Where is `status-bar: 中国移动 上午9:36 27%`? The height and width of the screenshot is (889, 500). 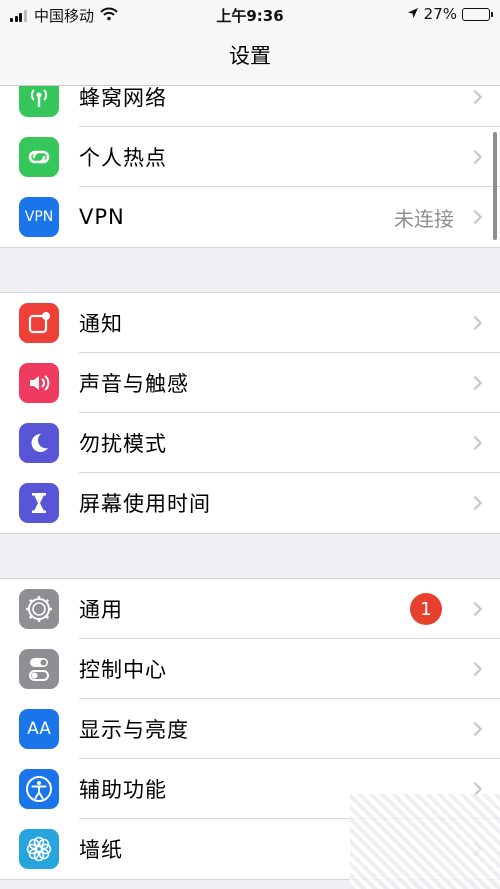 status-bar: 中国移动 上午9:36 27% is located at coordinates (250, 15).